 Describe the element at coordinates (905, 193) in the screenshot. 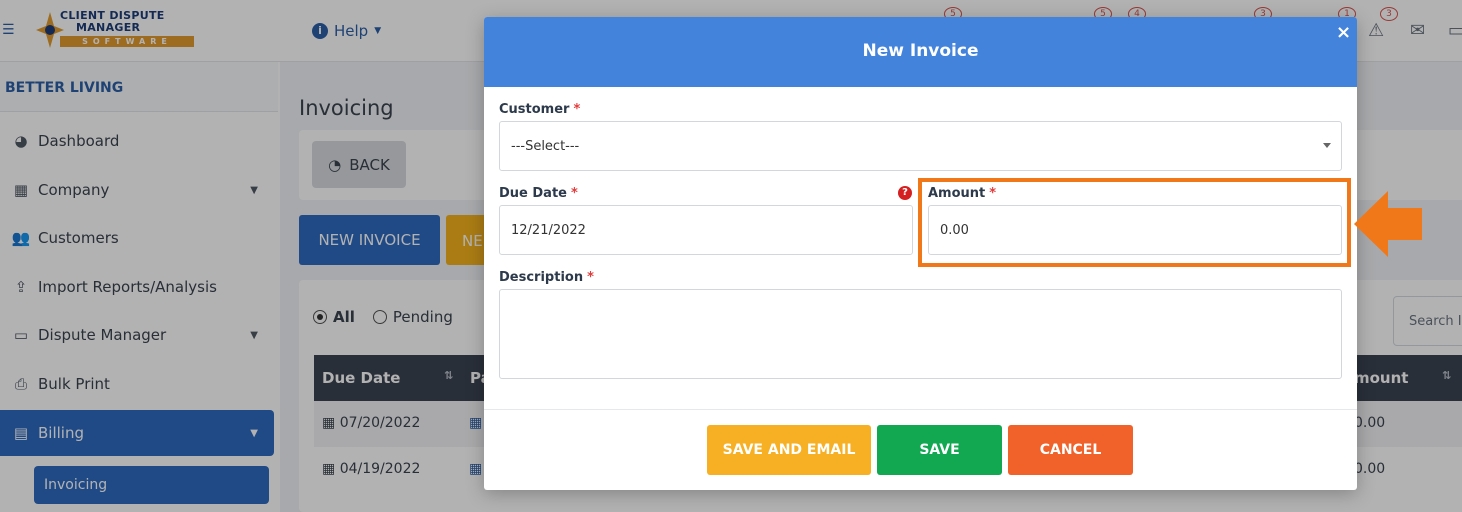

I see `question-icon: ?` at that location.